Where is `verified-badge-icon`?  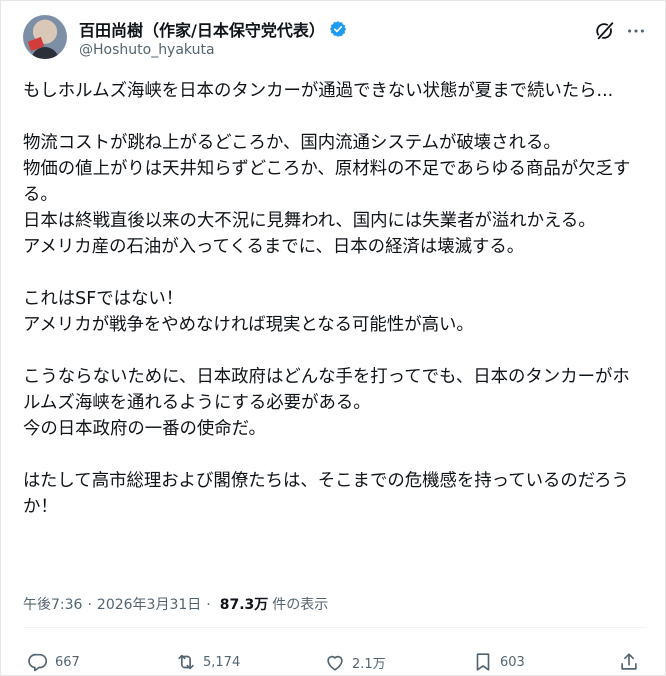
verified-badge-icon is located at coordinates (337, 29).